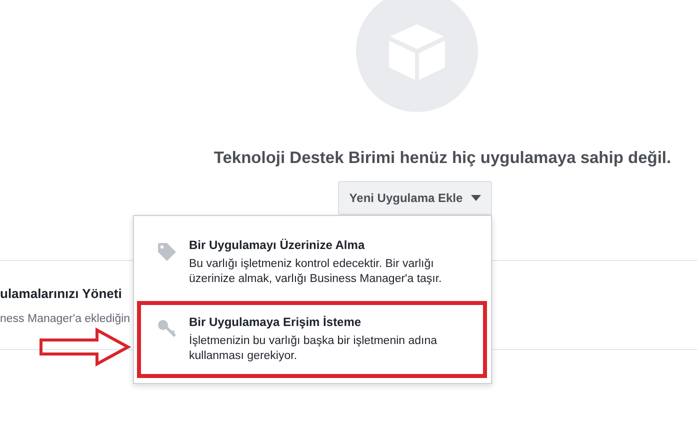 This screenshot has height=424, width=697. Describe the element at coordinates (167, 252) in the screenshot. I see `tag-icon` at that location.